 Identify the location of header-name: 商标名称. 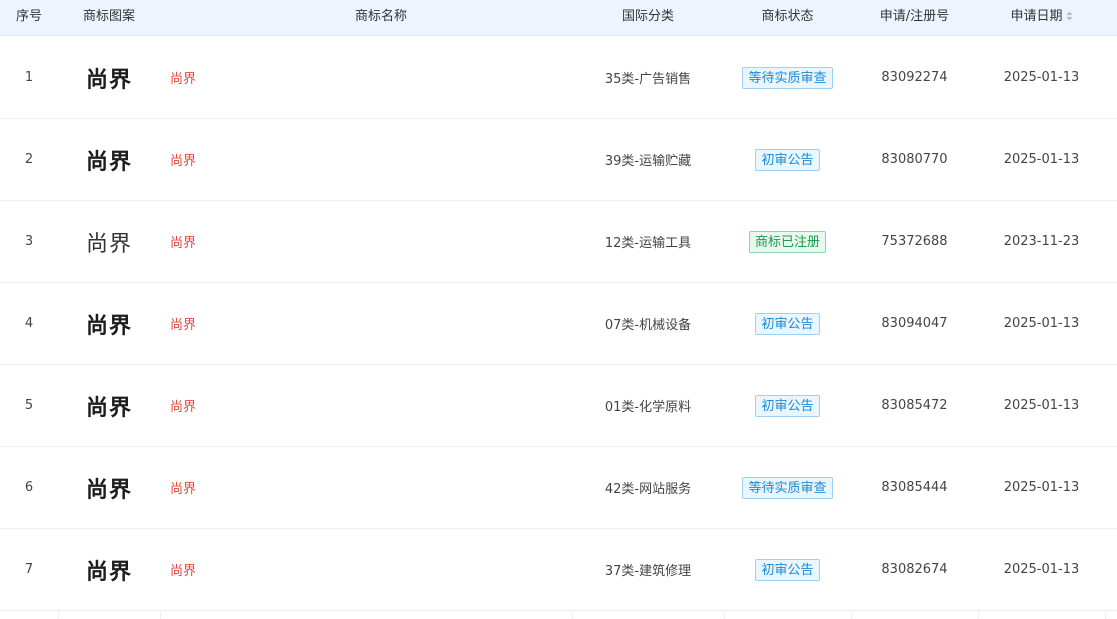
(380, 16).